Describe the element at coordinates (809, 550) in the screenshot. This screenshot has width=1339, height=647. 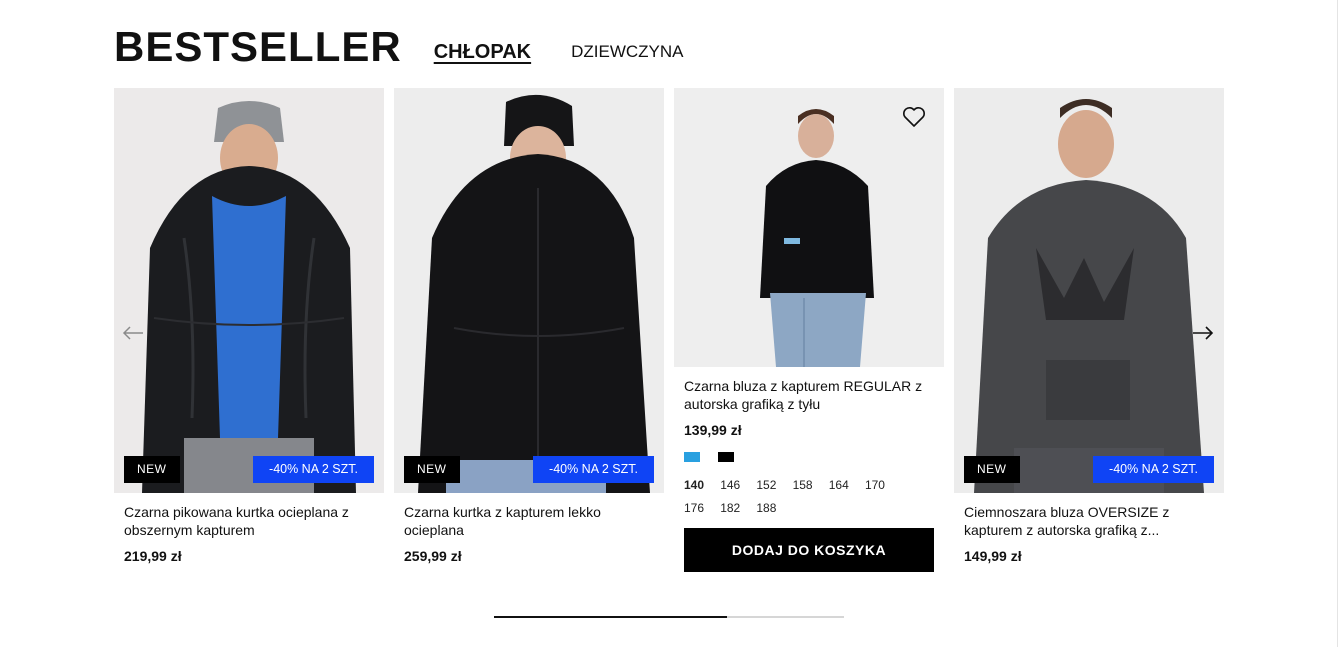
I see `add-to-cart-button: DODAJ DO KOSZYKA` at that location.